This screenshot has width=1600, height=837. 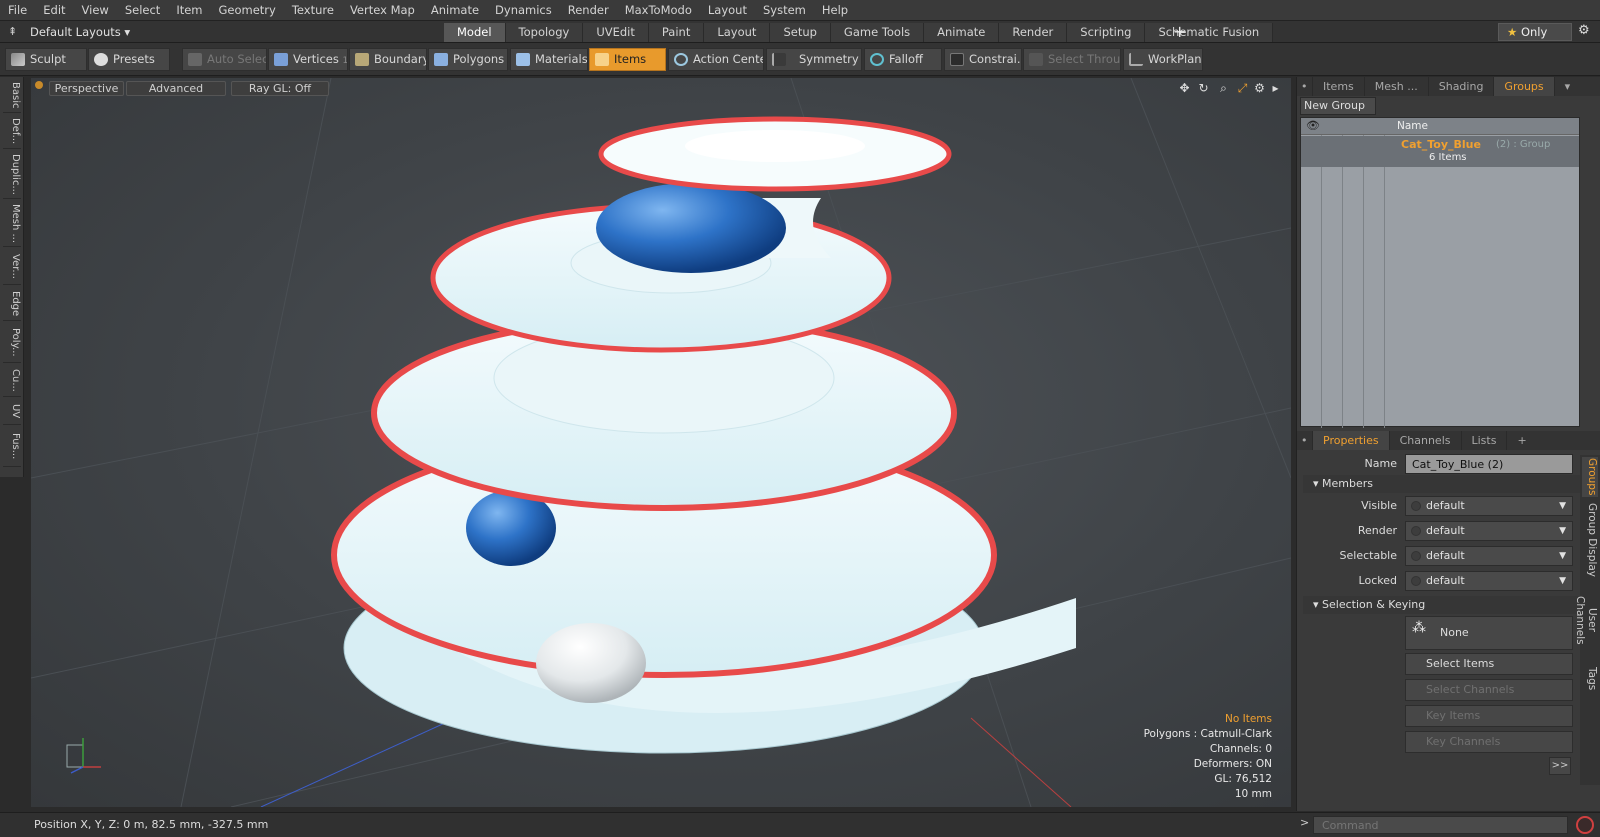 What do you see at coordinates (1489, 556) in the screenshot?
I see `selectable-dropdown: default ▼` at bounding box center [1489, 556].